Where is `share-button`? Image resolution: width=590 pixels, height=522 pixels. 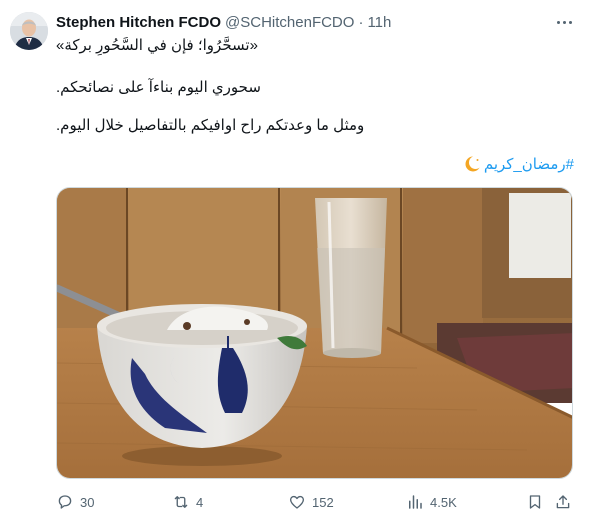 share-button is located at coordinates (563, 502).